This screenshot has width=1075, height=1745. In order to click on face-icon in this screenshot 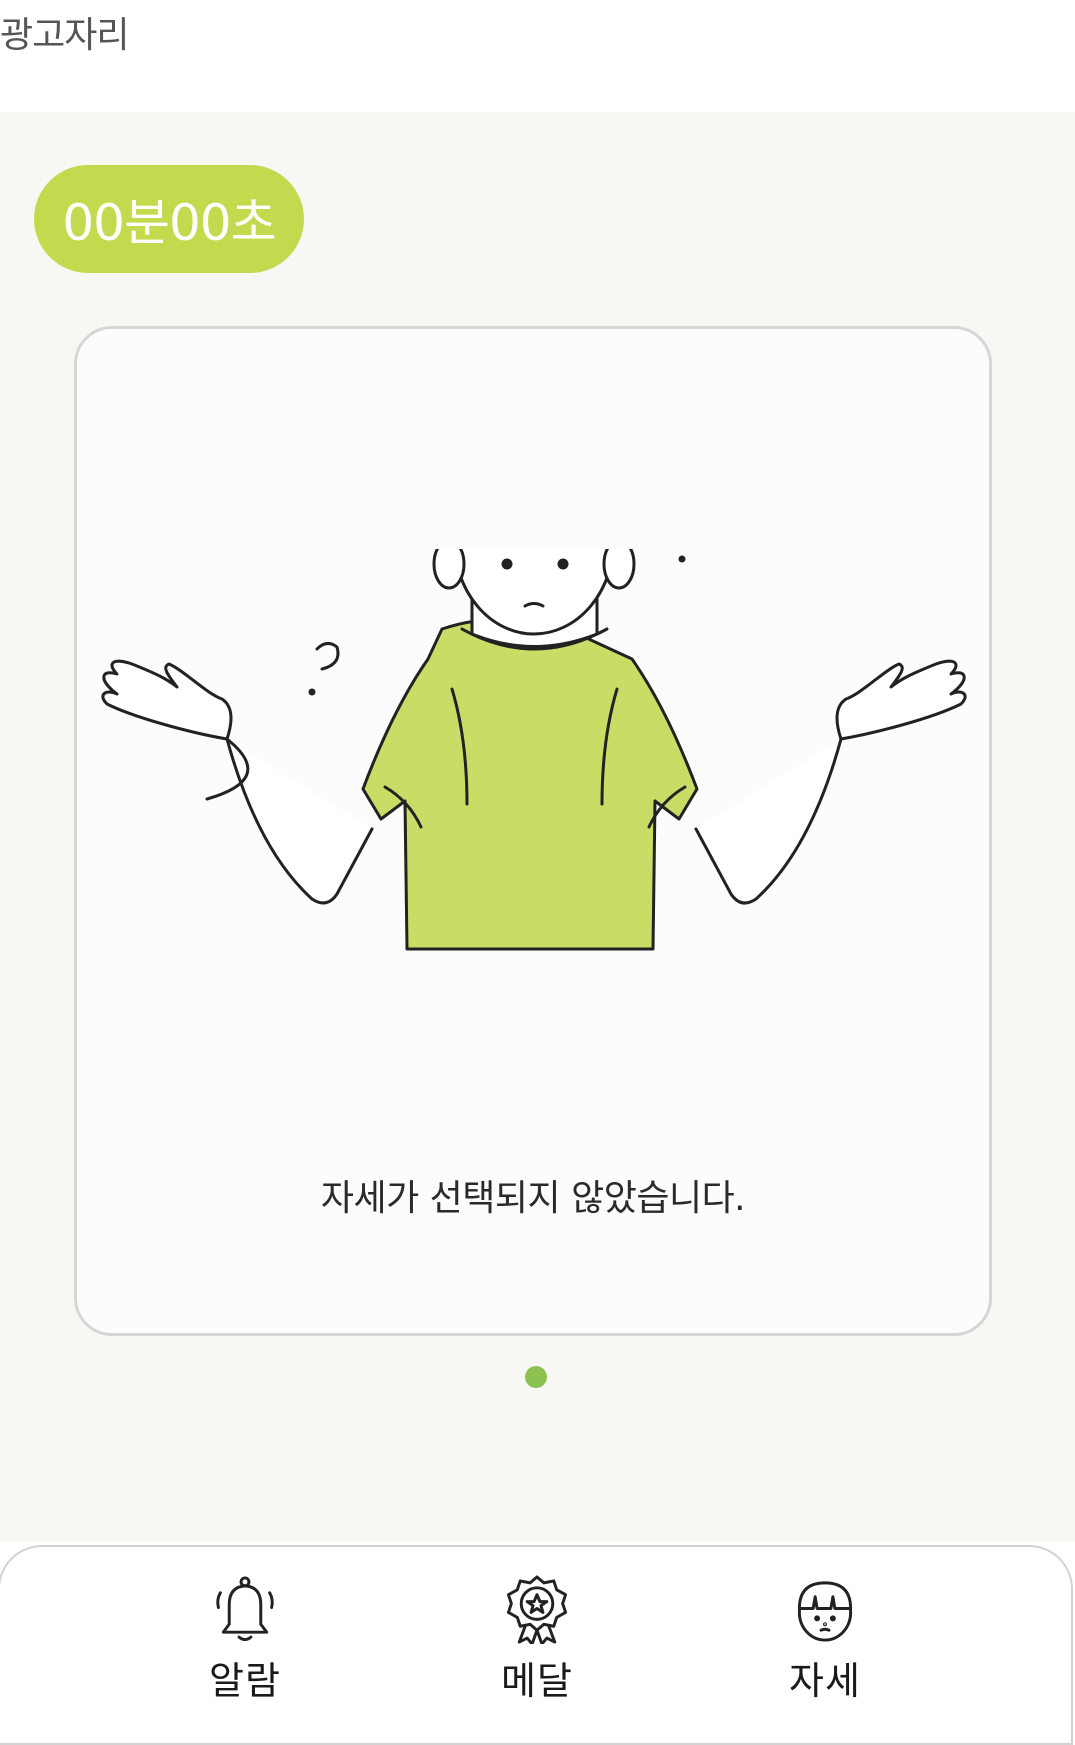, I will do `click(825, 1611)`.